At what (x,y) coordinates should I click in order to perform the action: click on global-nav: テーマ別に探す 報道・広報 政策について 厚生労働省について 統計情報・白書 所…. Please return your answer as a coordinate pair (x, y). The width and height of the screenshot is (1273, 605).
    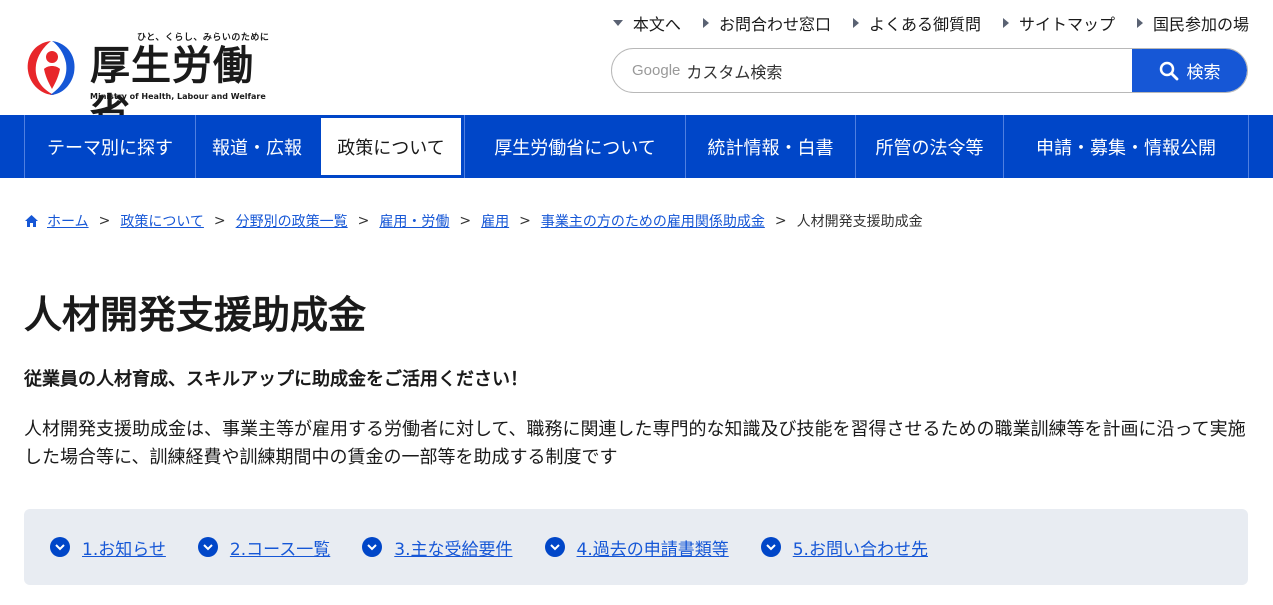
    Looking at the image, I should click on (636, 146).